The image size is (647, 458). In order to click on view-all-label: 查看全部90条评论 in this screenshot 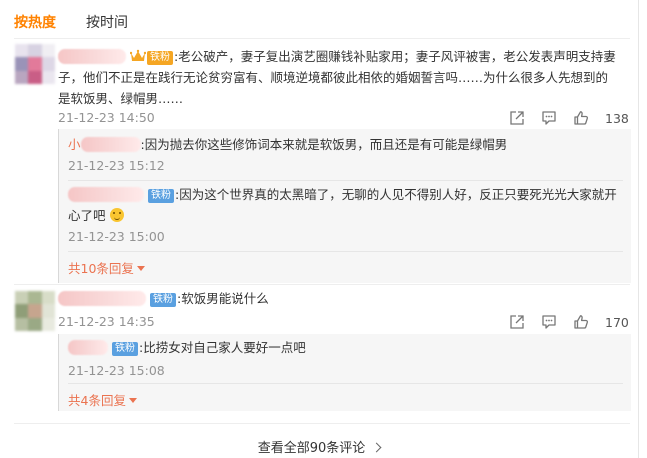, I will do `click(311, 448)`.